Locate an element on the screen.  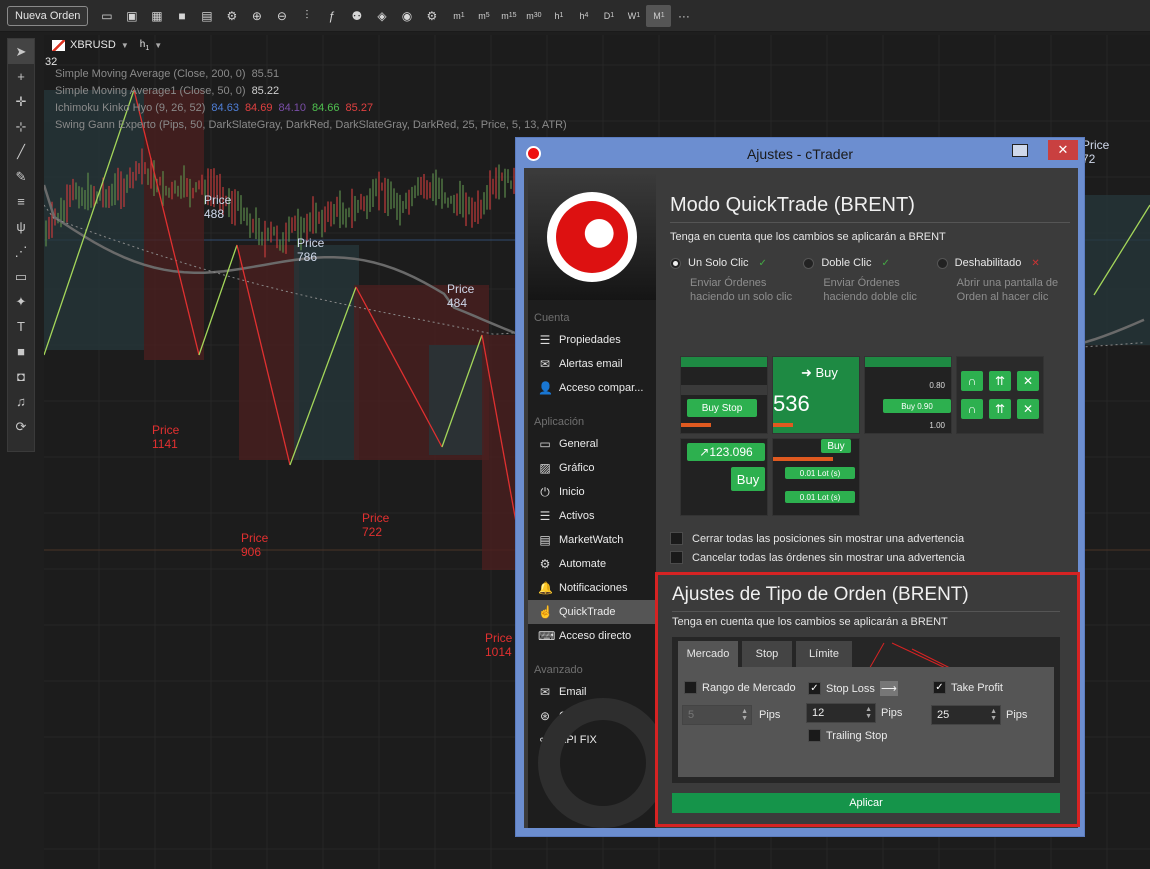
sidebar-item-automate: ⚙ Automate is located at coordinates (592, 564).